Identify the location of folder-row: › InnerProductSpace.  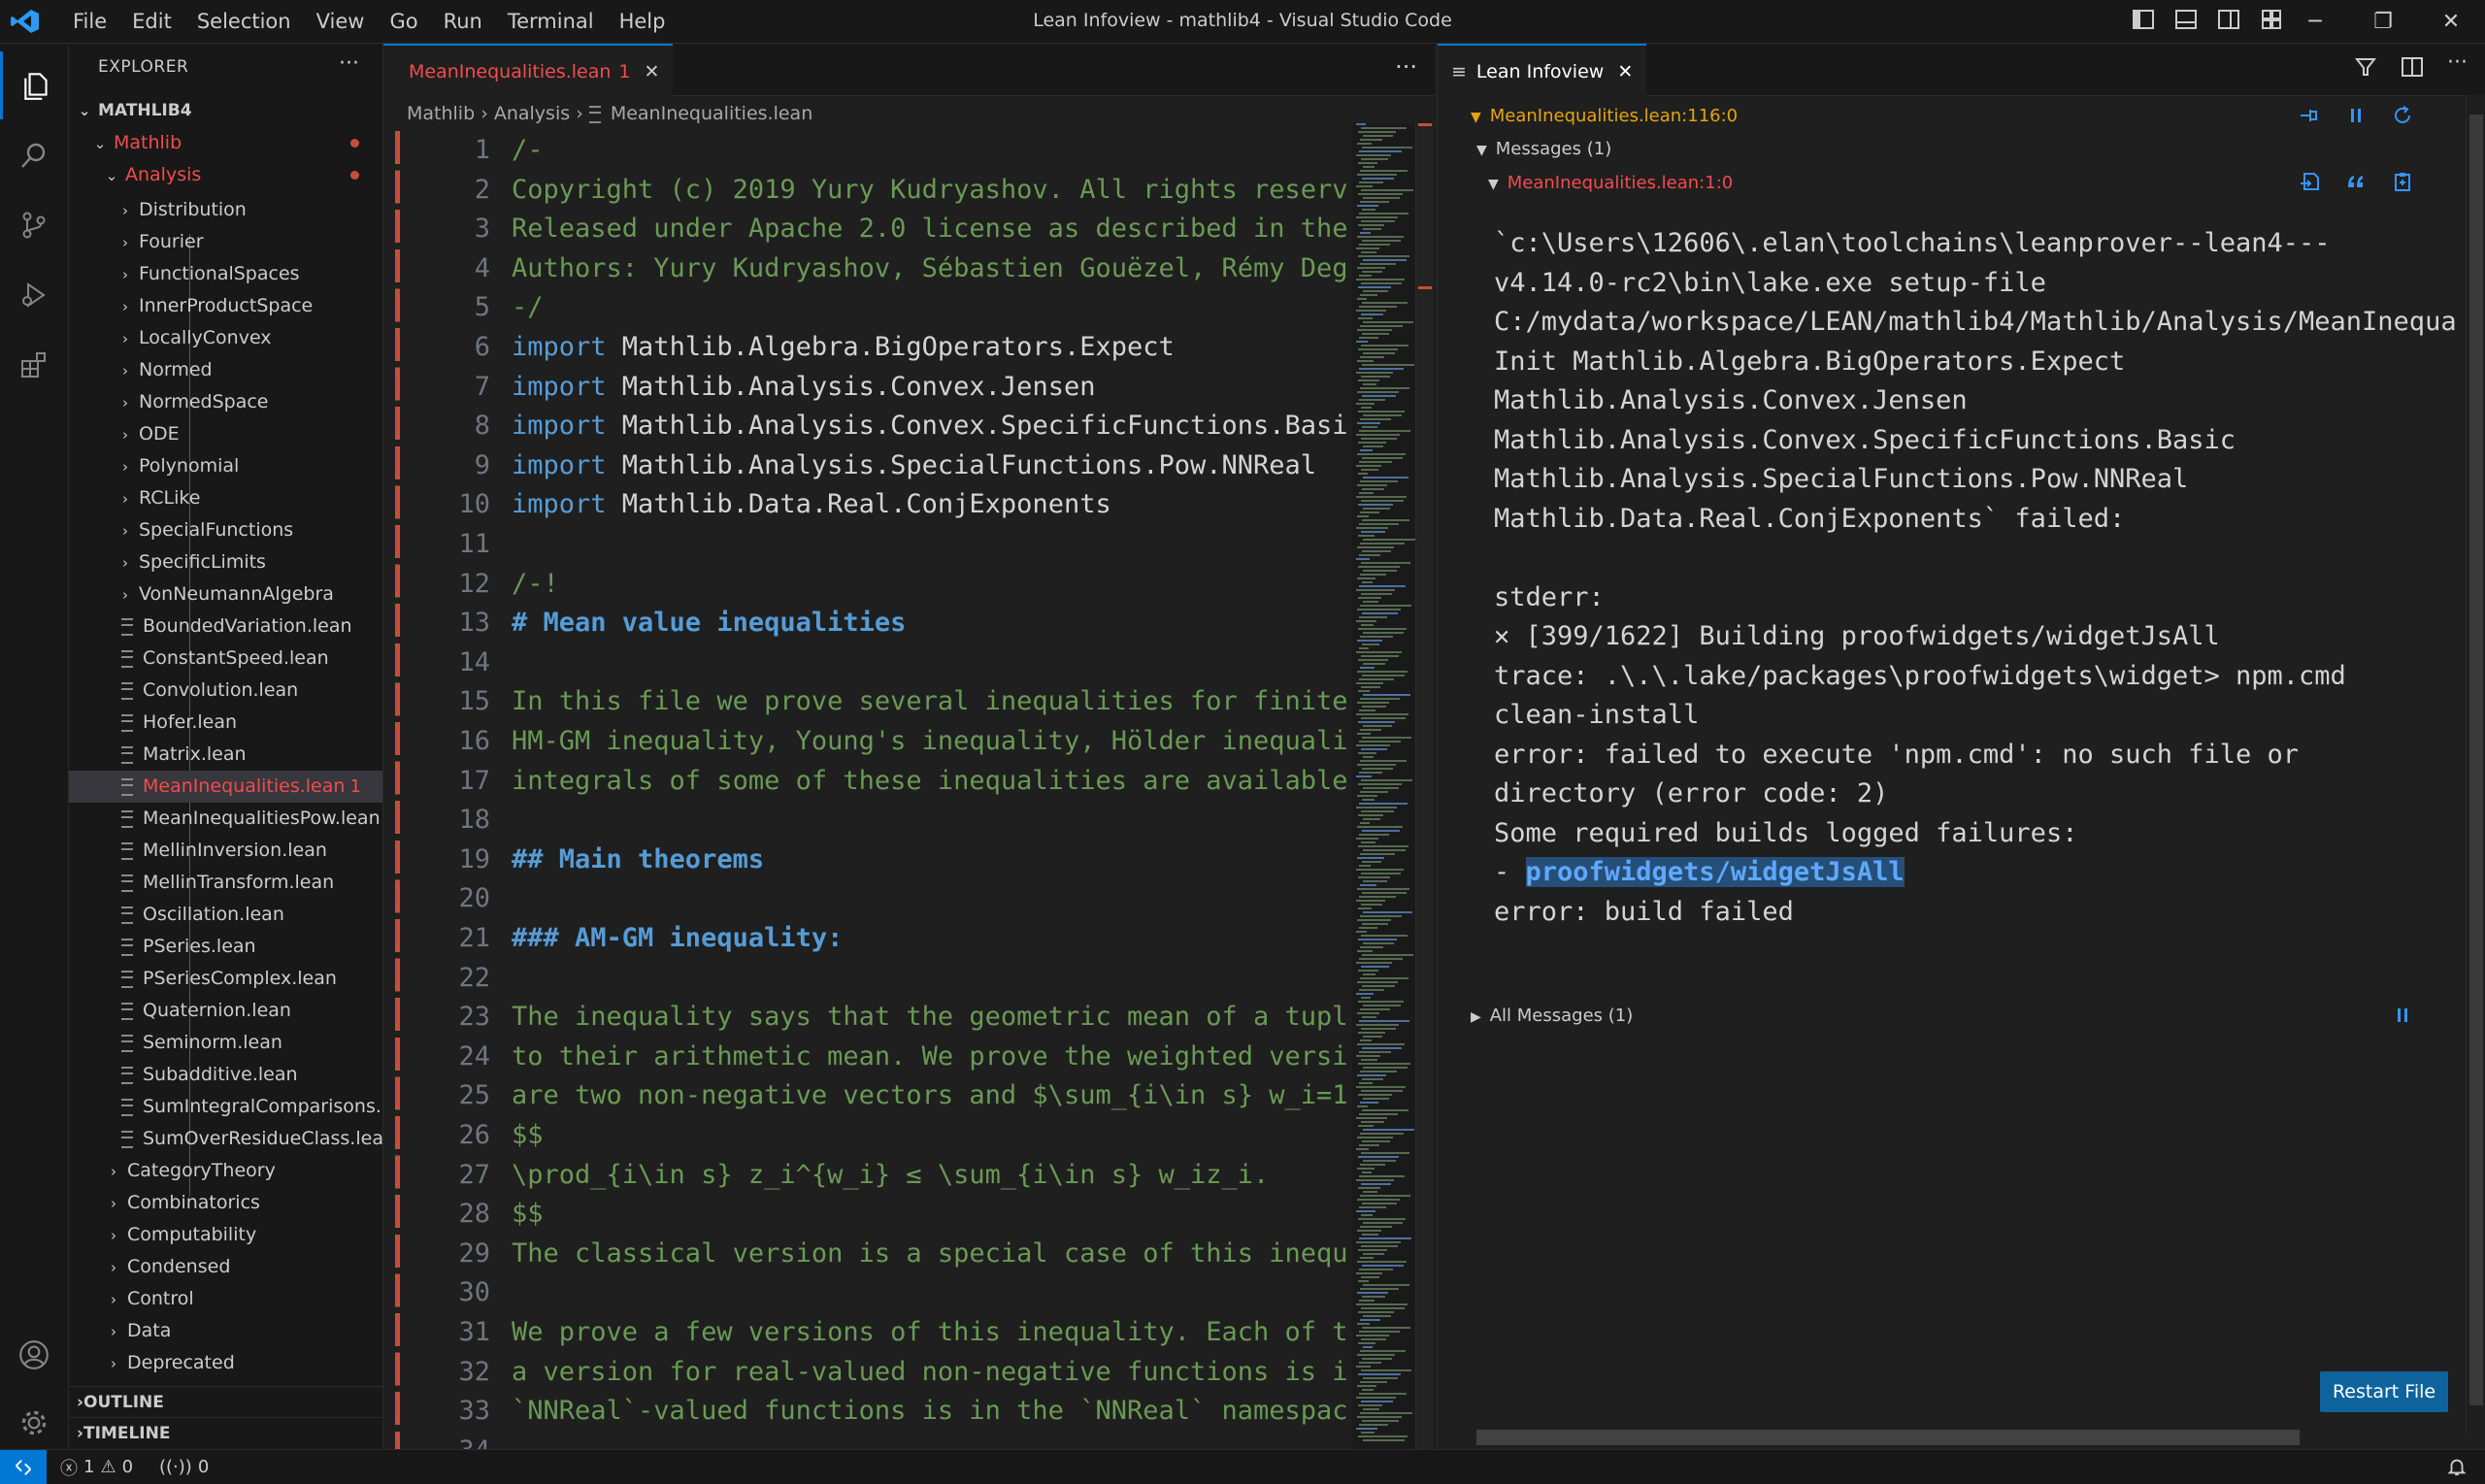
(226, 306).